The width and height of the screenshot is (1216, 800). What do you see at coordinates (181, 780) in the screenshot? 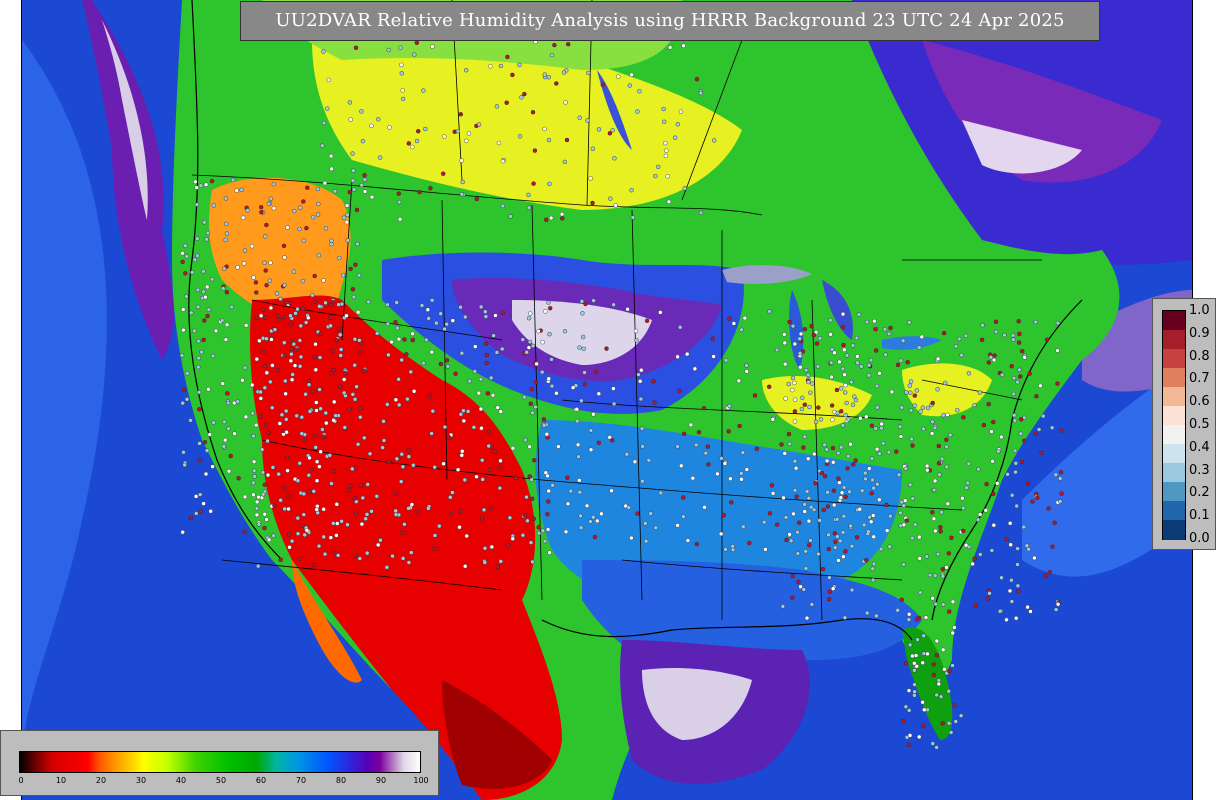
I see `bottom-colorbar-tick-label: 40` at bounding box center [181, 780].